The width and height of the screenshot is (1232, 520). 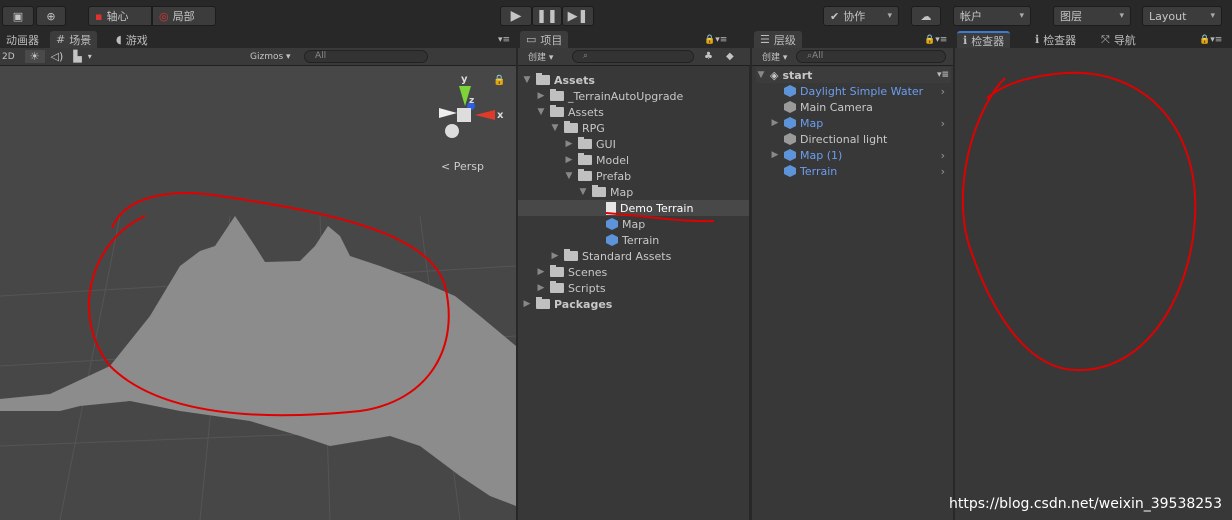 What do you see at coordinates (448, 113) in the screenshot?
I see `neg-x-cone-icon` at bounding box center [448, 113].